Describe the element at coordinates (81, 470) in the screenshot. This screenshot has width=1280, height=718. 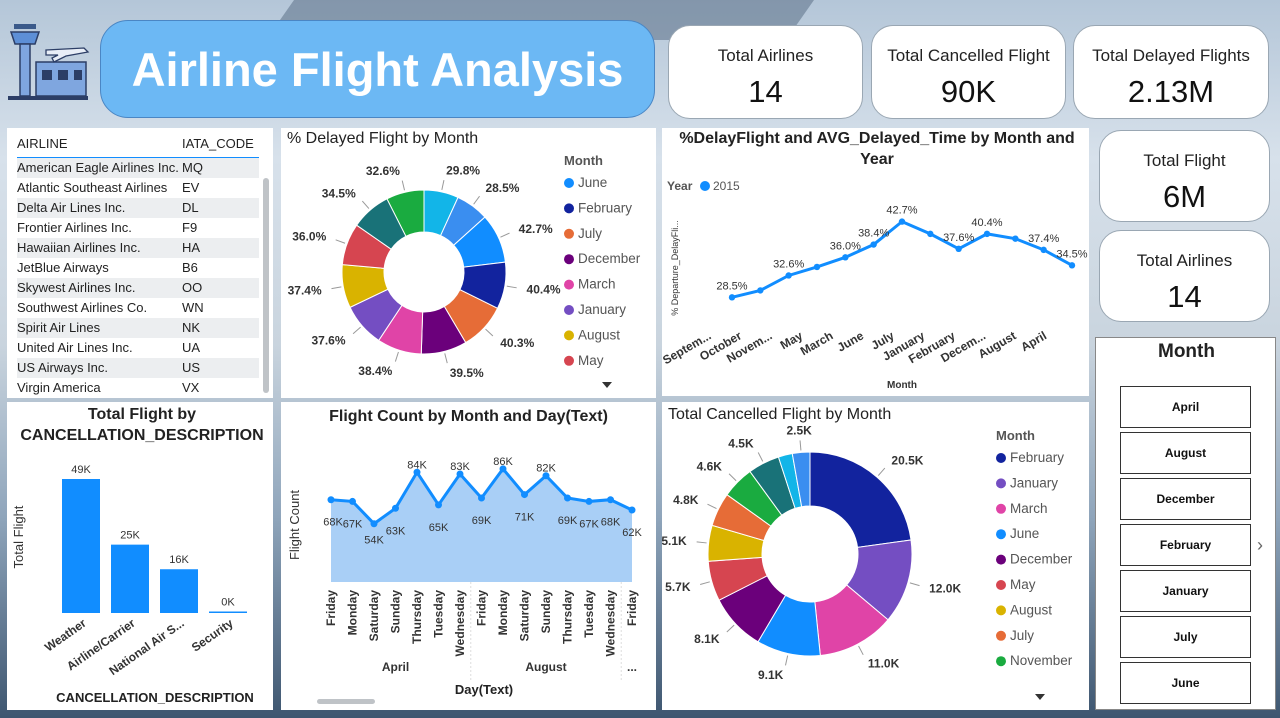
I see `bar-data-label: 49K` at that location.